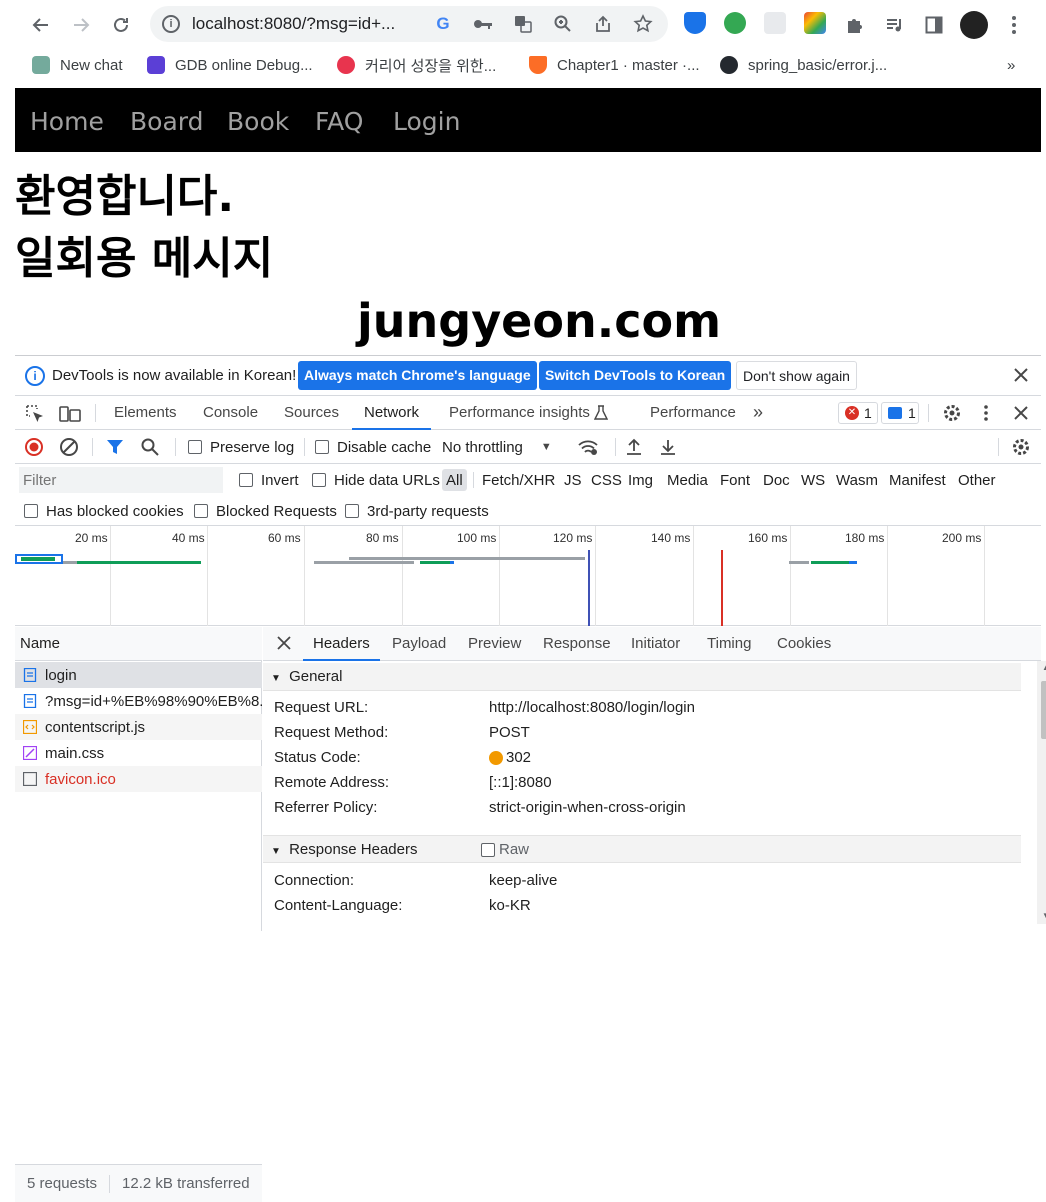 The image size is (1046, 1202). Describe the element at coordinates (1021, 376) in the screenshot. I see `close-infobar-icon` at that location.